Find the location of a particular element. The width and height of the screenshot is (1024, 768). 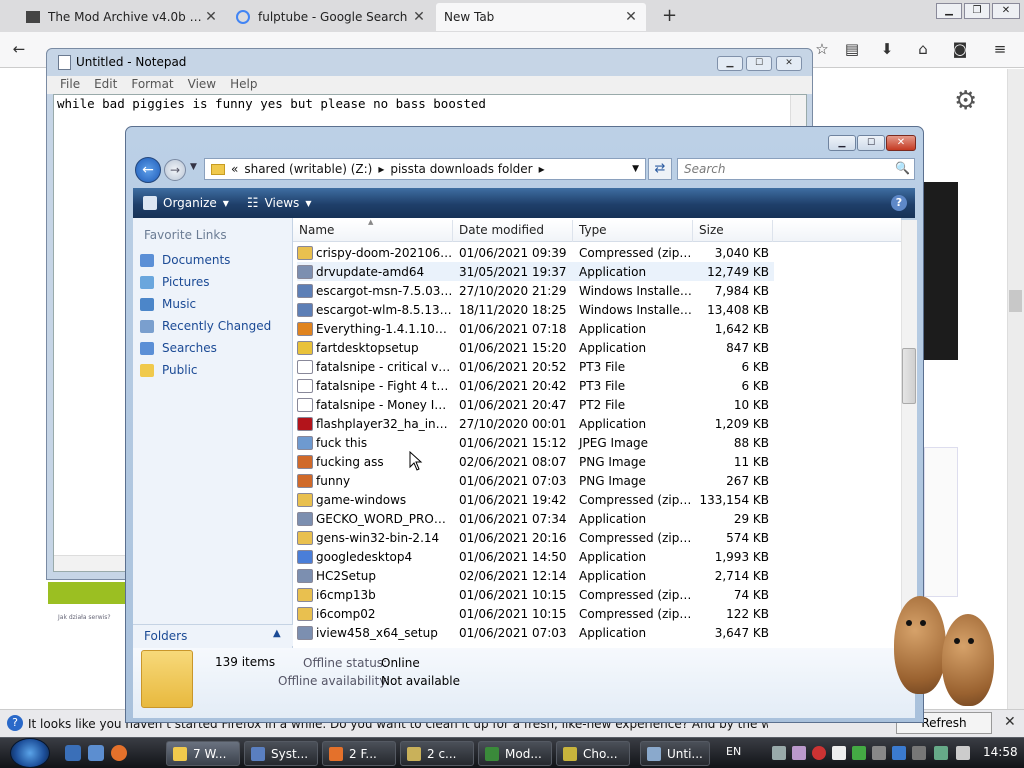

pocket-icon: ◙ is located at coordinates (960, 50).